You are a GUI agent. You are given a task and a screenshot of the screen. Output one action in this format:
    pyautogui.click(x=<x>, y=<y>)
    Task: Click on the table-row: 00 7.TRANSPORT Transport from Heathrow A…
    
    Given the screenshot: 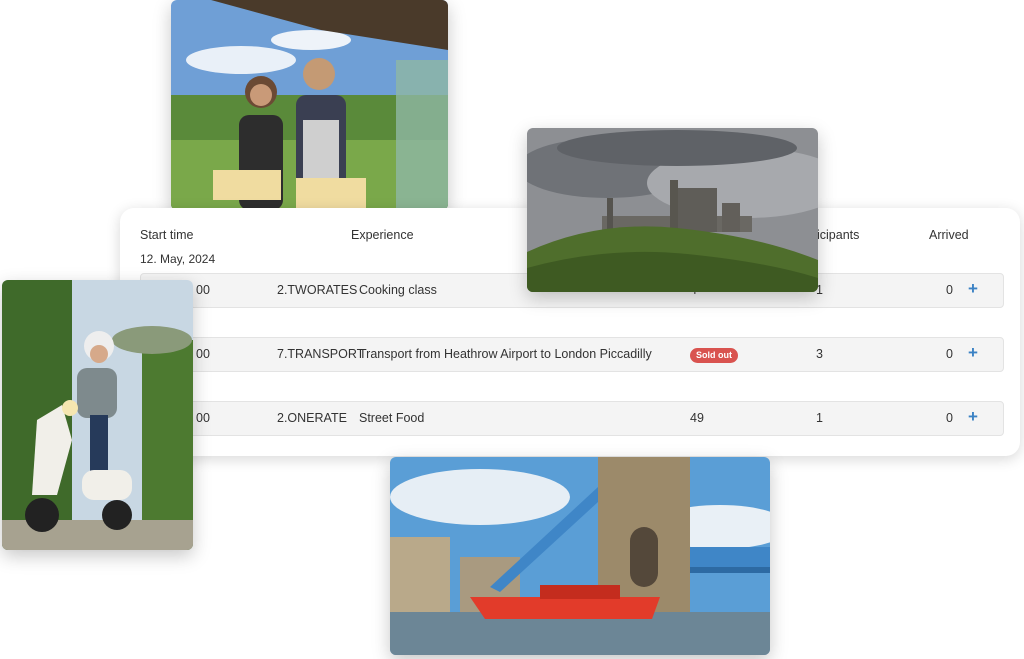 What is the action you would take?
    pyautogui.click(x=572, y=354)
    